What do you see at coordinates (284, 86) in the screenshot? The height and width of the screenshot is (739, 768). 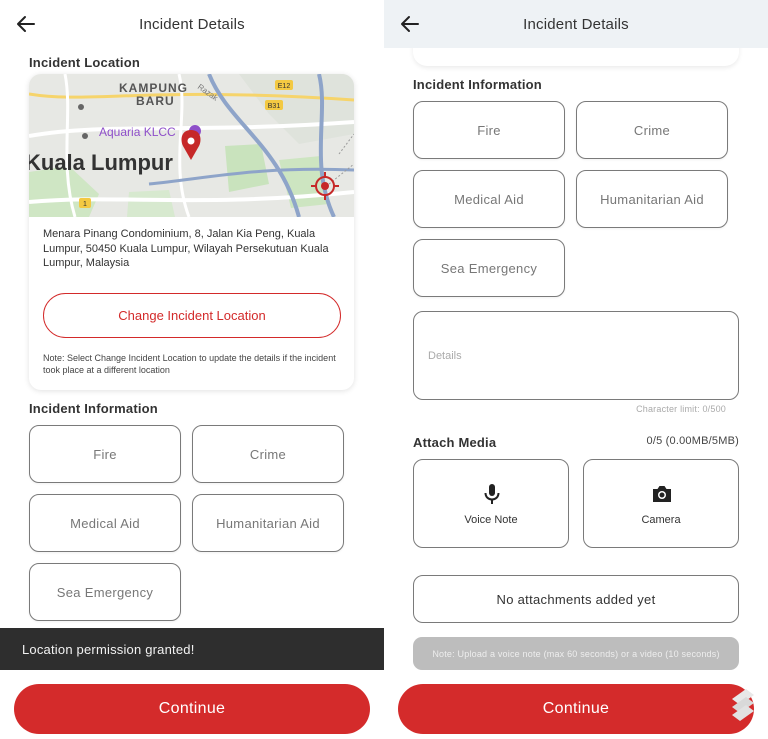 I see `road-e12-text: E12` at bounding box center [284, 86].